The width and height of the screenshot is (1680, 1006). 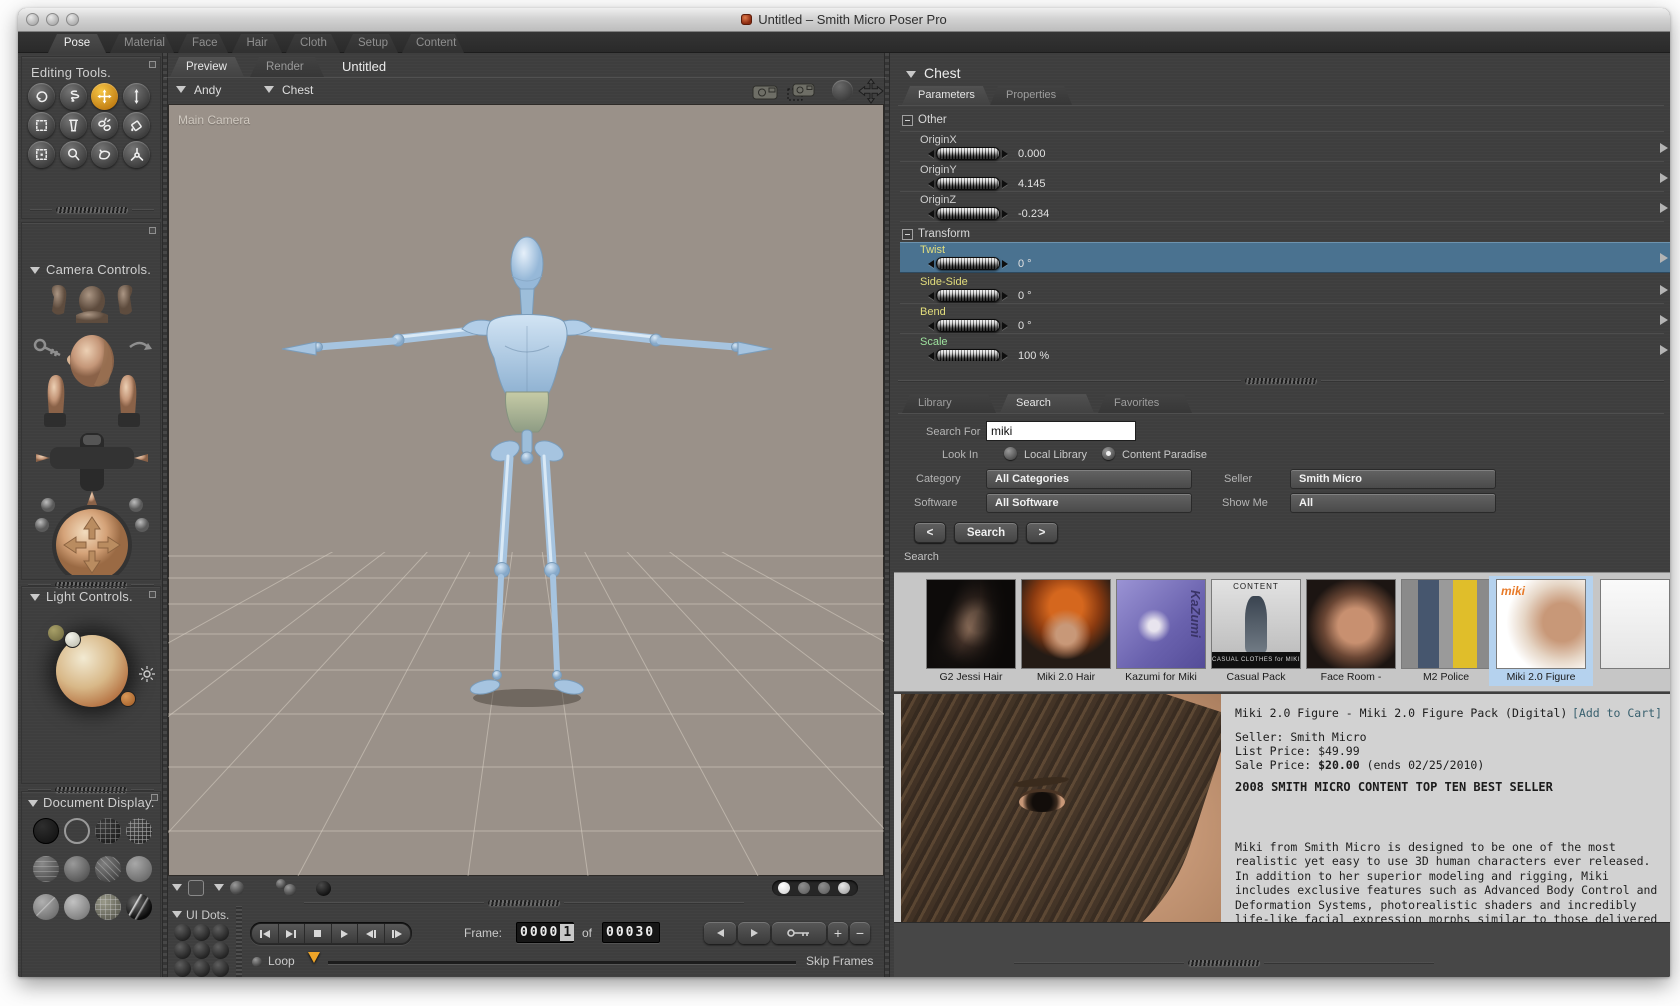 I want to click on translate-pull-tool-icon, so click(x=104, y=96).